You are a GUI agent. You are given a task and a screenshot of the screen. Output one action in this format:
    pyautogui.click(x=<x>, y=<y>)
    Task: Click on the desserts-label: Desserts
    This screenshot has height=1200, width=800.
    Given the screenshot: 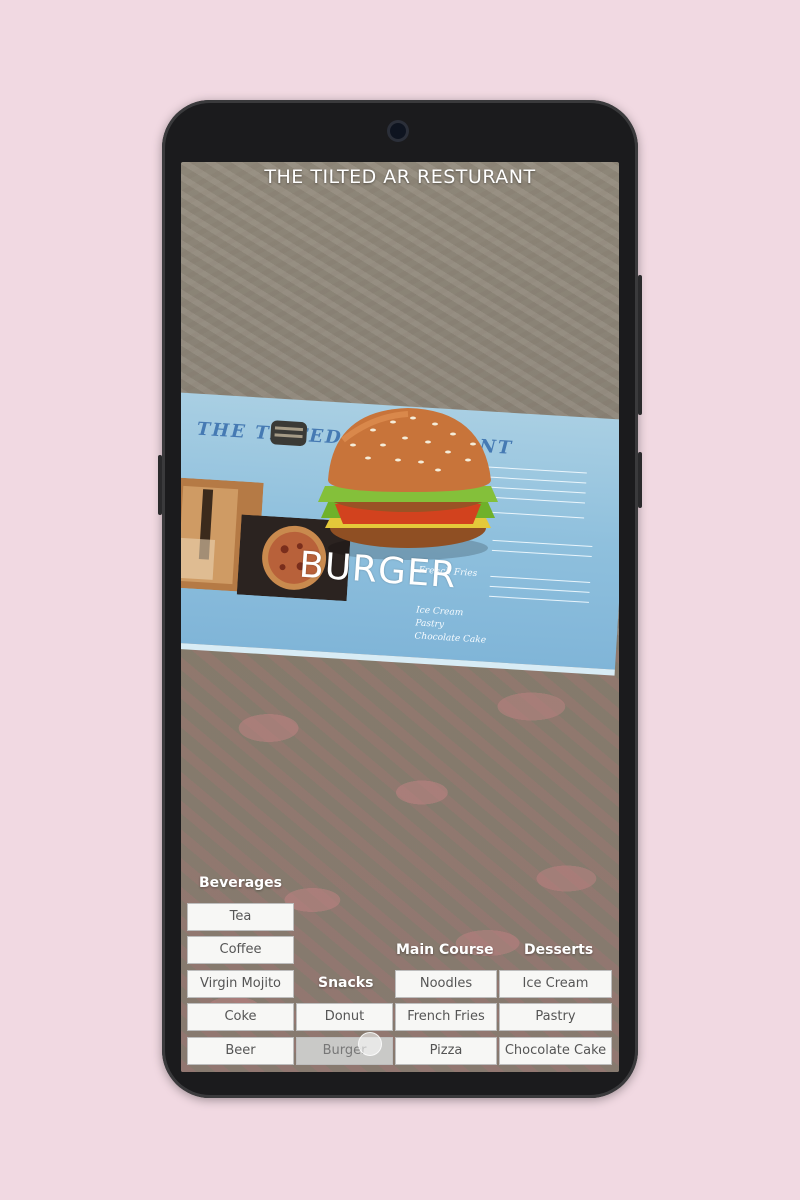 What is the action you would take?
    pyautogui.click(x=559, y=950)
    